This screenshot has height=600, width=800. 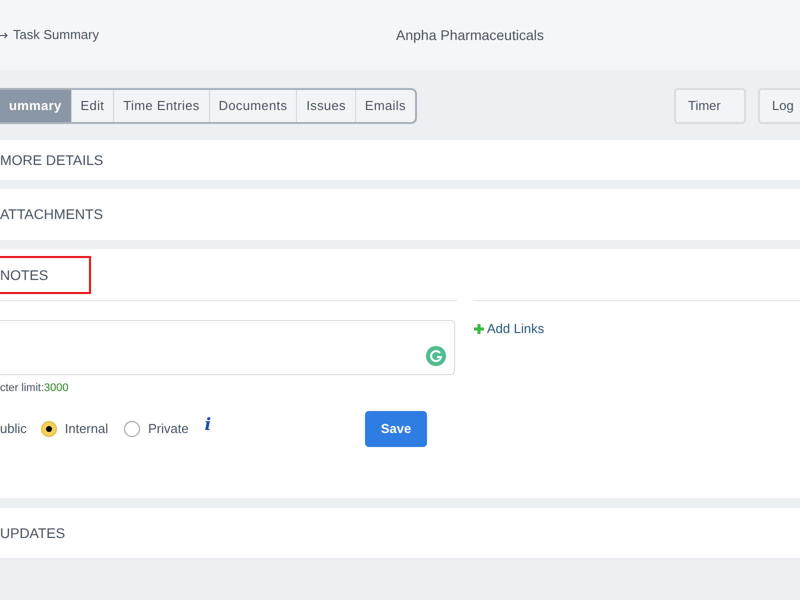 What do you see at coordinates (509, 329) in the screenshot?
I see `add-links-link: Add Links` at bounding box center [509, 329].